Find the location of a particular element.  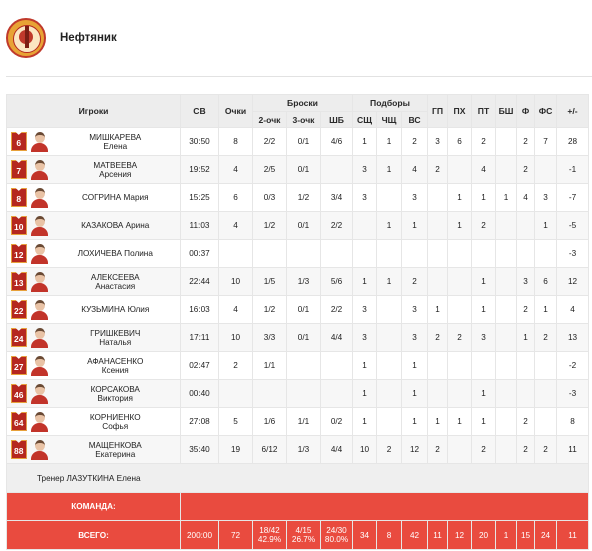

stat-points: 6 is located at coordinates (235, 197).